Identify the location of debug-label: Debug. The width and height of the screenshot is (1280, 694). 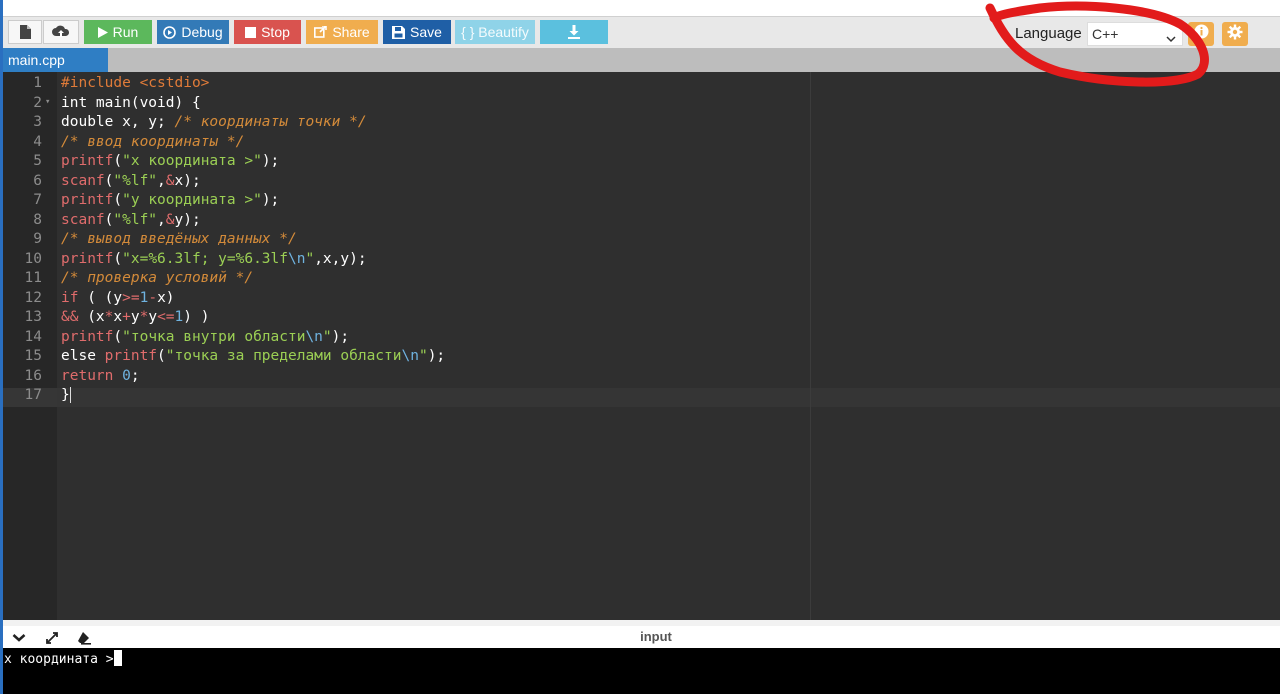
(202, 32).